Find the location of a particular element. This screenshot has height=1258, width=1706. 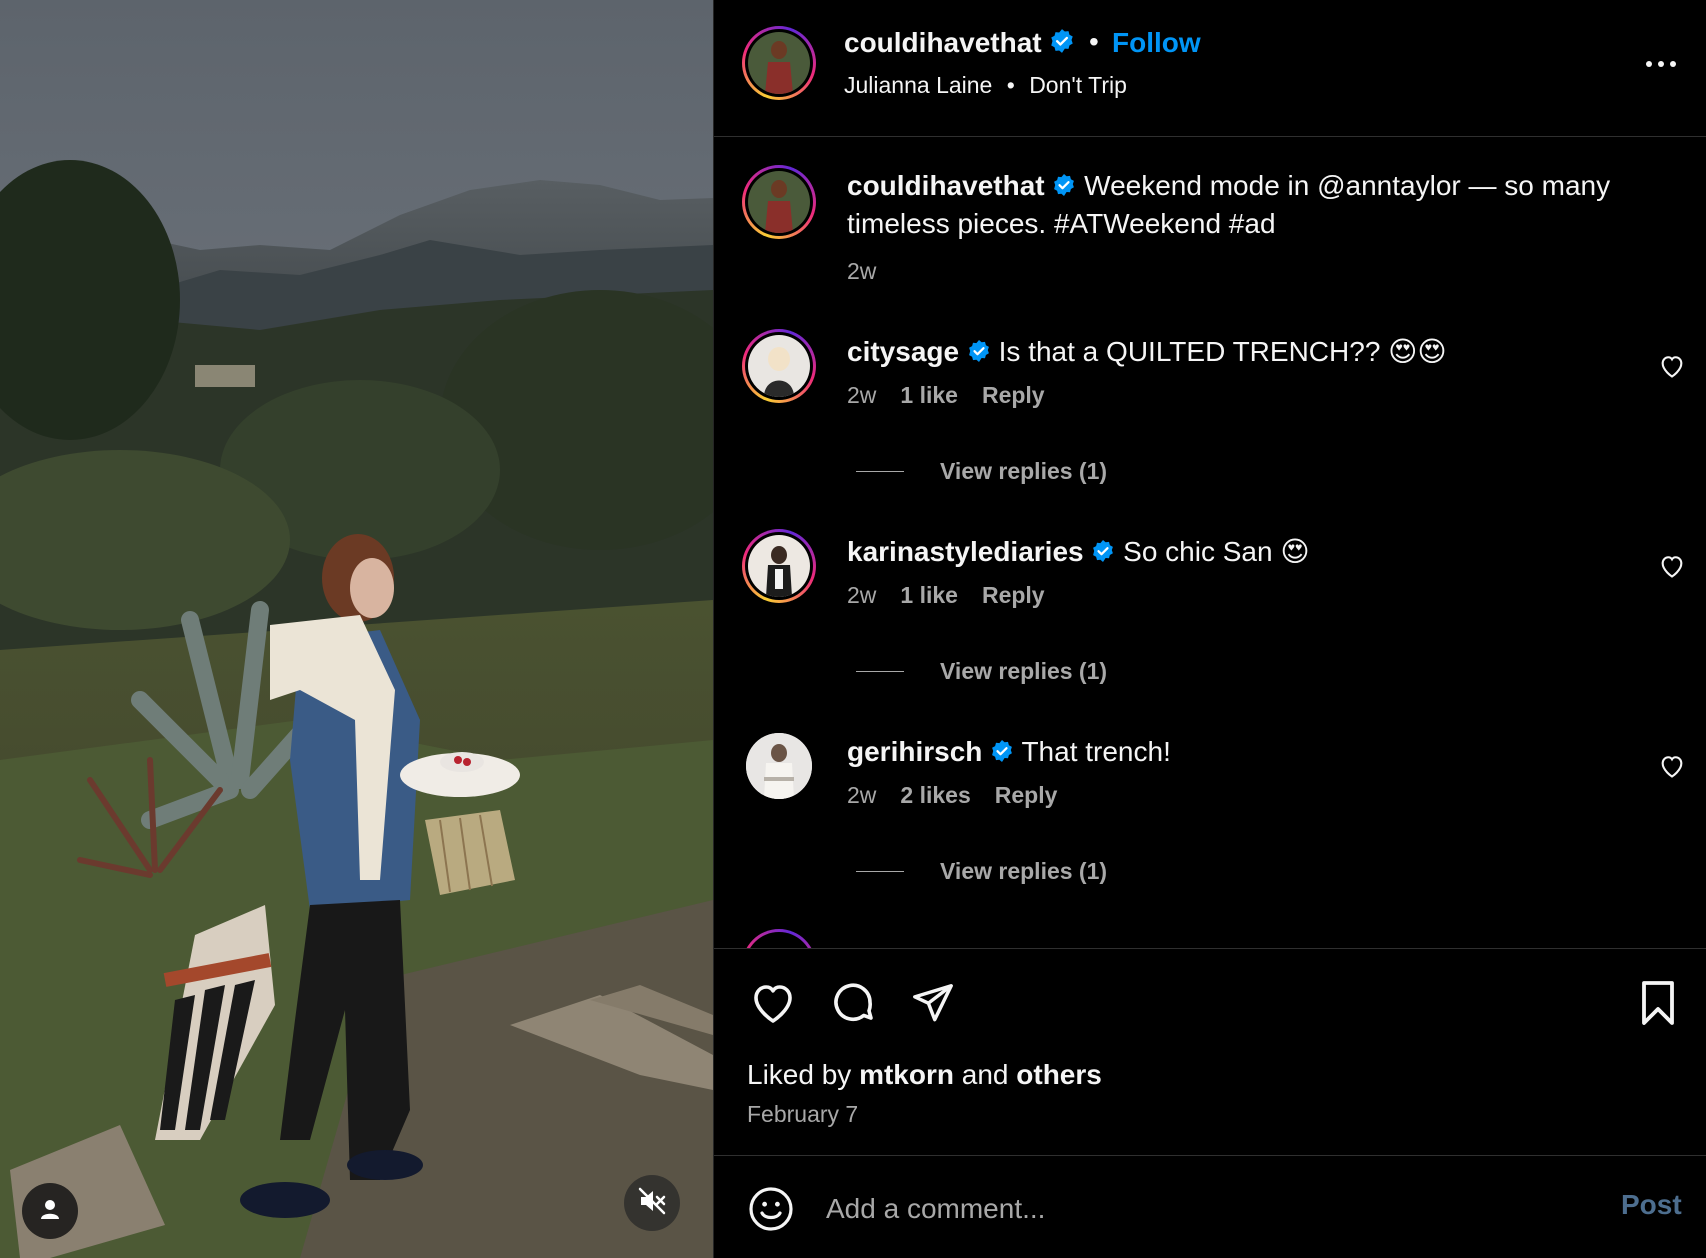

caption-meta: 2w is located at coordinates (861, 271).